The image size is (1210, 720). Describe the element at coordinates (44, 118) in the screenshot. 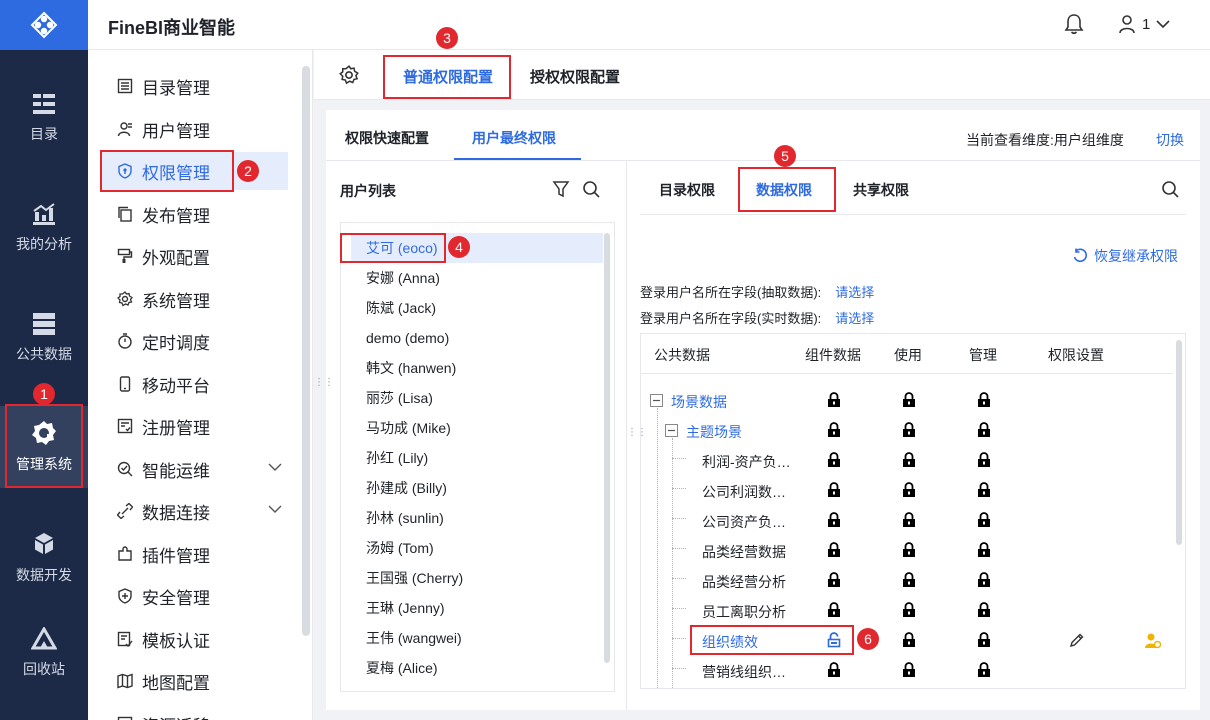

I see `nav-catalog: 目录` at that location.